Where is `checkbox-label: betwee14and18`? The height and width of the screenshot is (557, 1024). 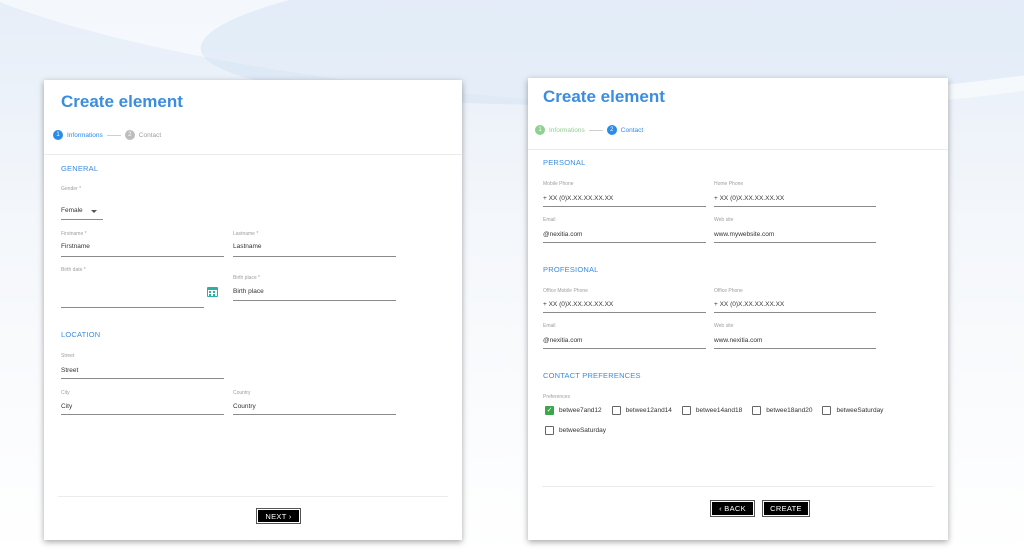
checkbox-label: betwee14and18 is located at coordinates (719, 410).